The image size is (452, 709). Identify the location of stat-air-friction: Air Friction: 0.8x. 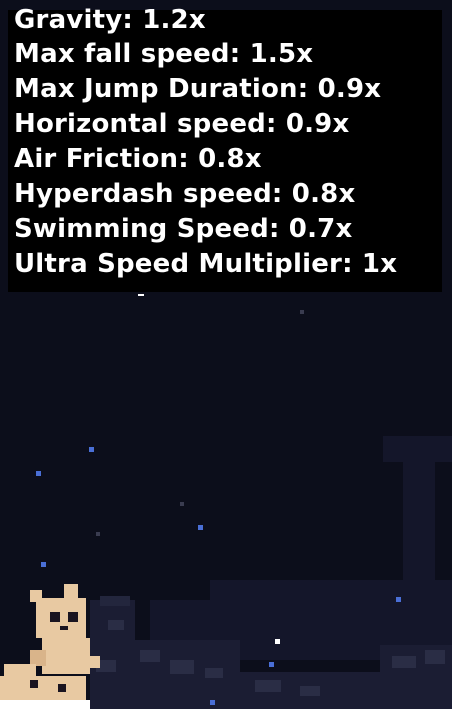
(138, 159).